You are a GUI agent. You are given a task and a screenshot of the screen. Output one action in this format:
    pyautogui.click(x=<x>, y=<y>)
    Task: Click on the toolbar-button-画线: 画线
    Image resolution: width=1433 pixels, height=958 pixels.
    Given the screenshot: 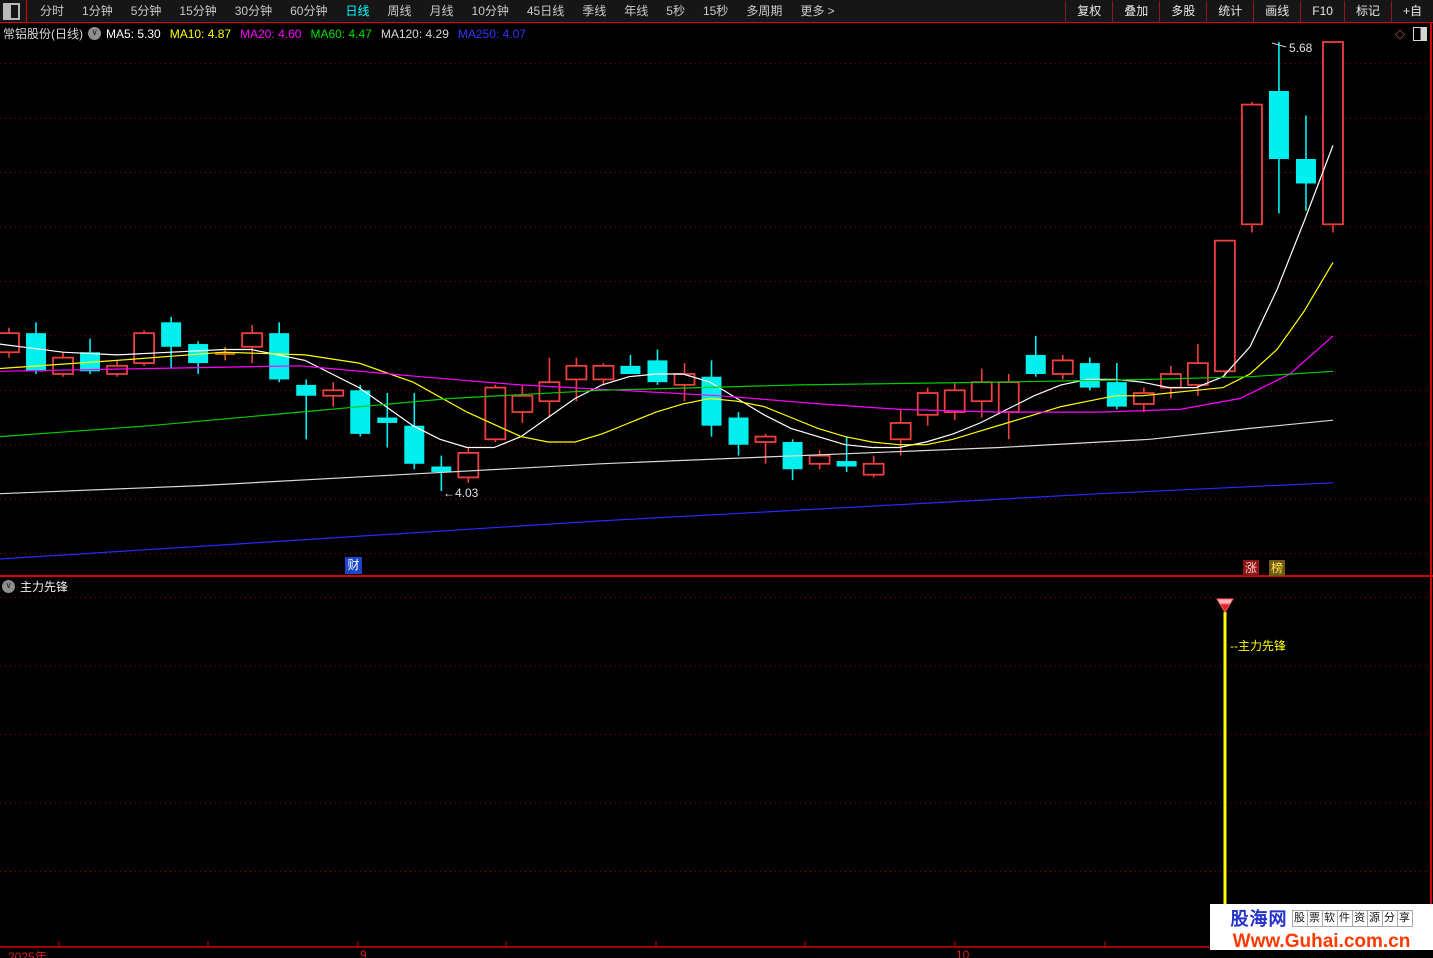 What is the action you would take?
    pyautogui.click(x=1277, y=11)
    